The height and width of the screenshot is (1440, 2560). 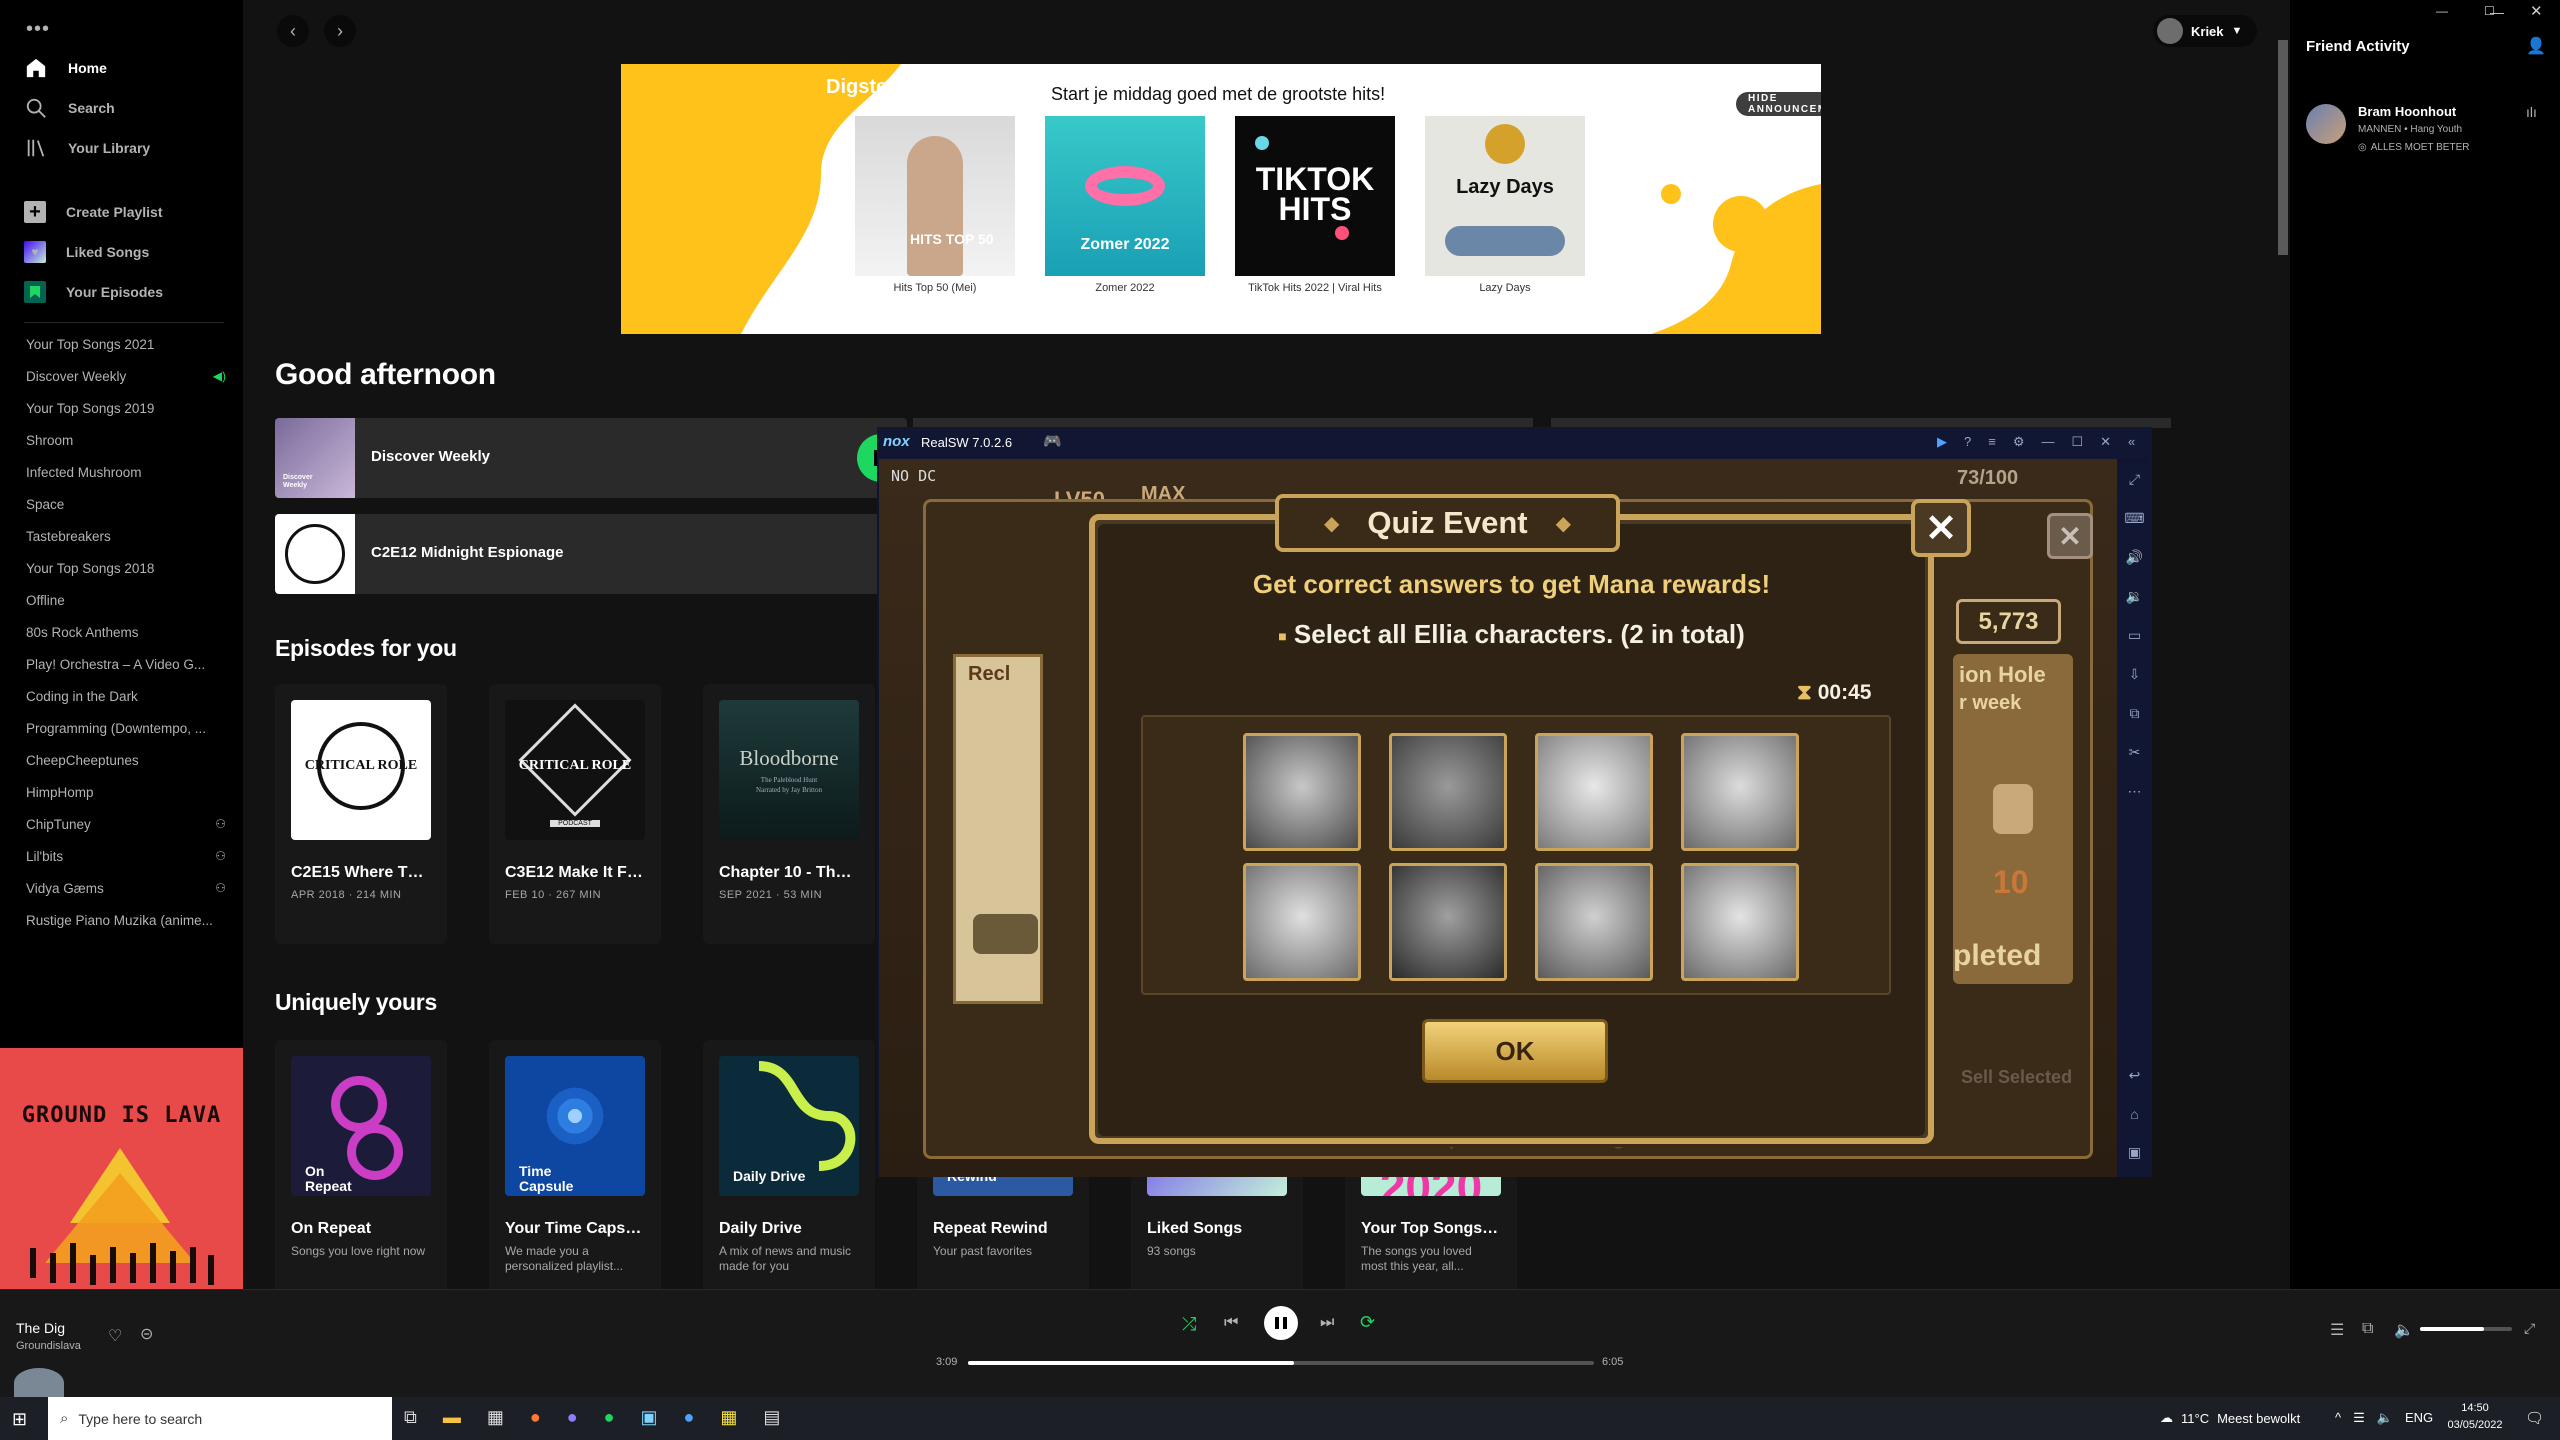 I want to click on clock: 14:50 03/05/2022, so click(x=2475, y=1417).